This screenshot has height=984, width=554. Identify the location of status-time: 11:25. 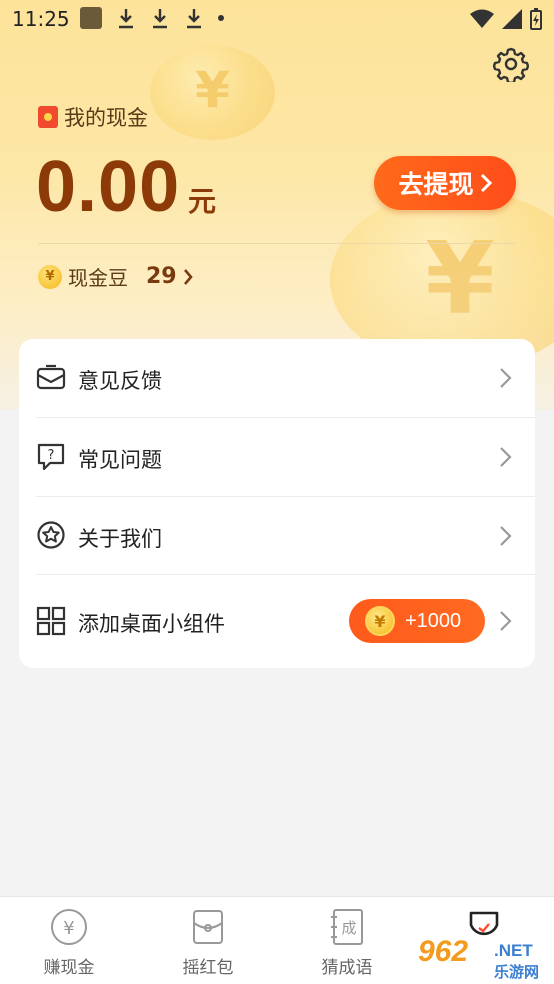
(41, 19).